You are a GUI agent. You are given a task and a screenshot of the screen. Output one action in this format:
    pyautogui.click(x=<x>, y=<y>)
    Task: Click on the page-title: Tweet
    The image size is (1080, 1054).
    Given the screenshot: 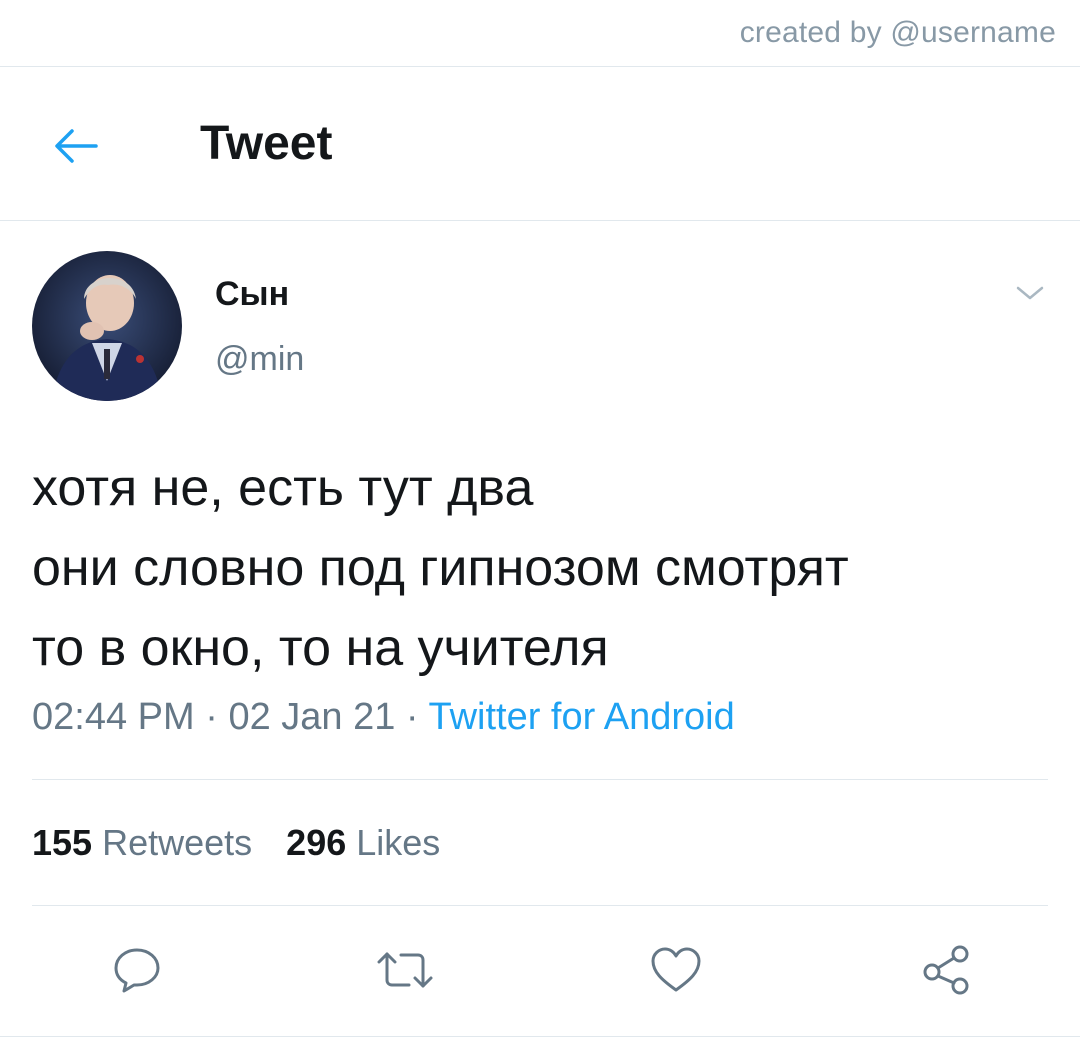 What is the action you would take?
    pyautogui.click(x=266, y=143)
    